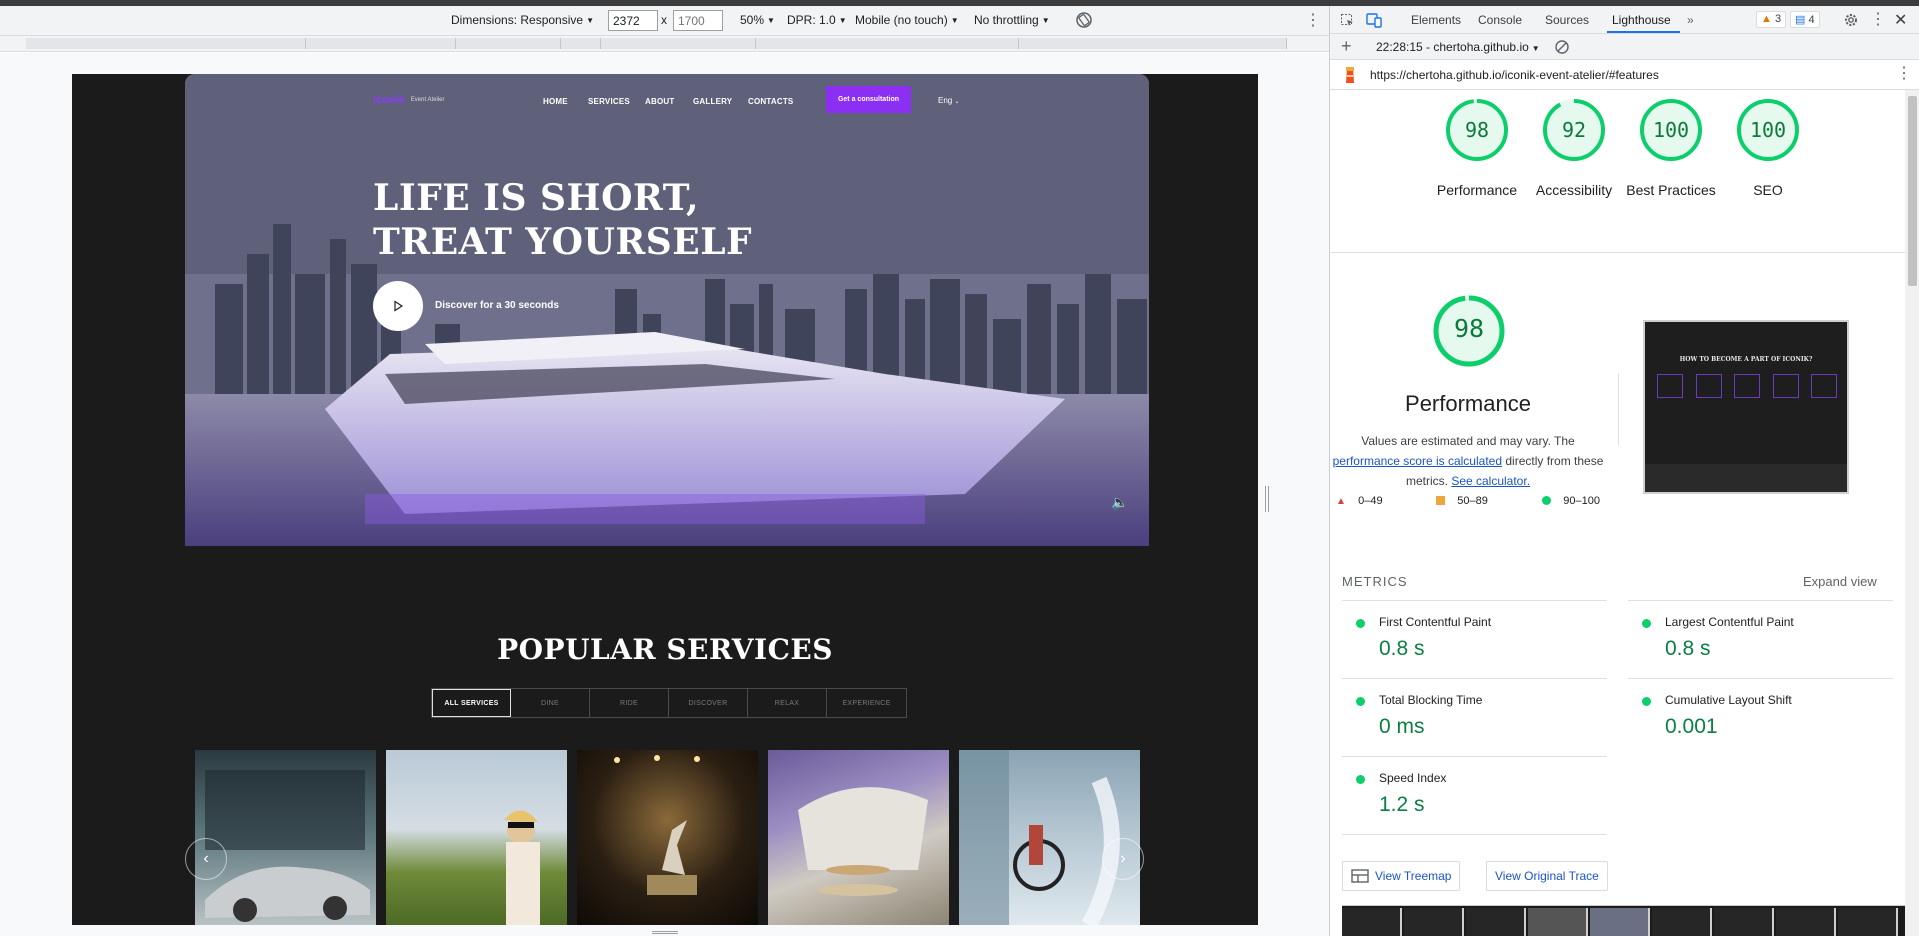  I want to click on nav-about: ABOUT, so click(659, 101).